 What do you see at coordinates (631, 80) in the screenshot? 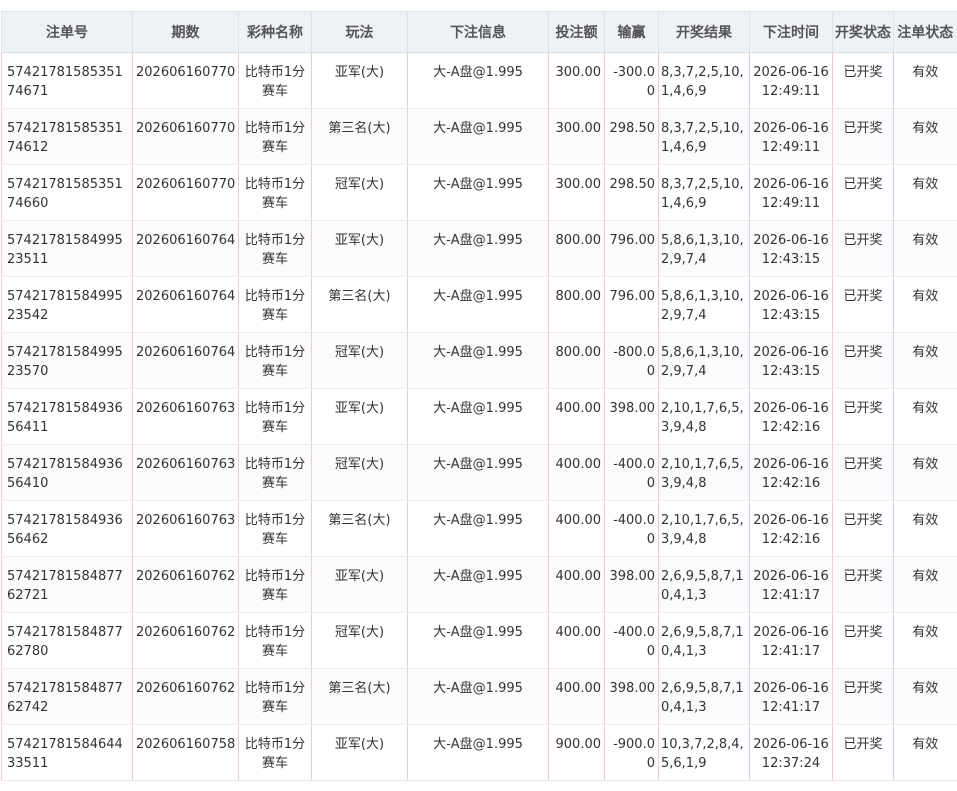
I see `win-loss-cell: -300.00` at bounding box center [631, 80].